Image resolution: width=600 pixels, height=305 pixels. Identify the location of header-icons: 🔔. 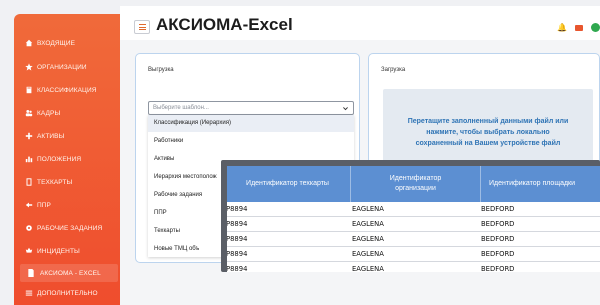
(578, 27).